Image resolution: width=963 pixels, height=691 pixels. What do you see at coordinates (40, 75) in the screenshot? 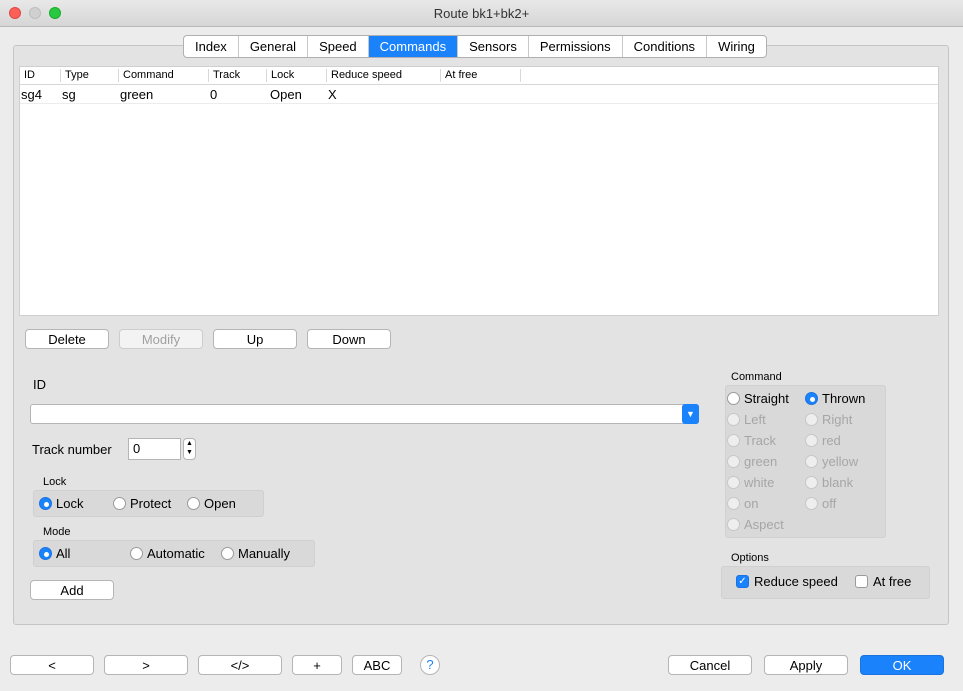
I see `column-header-id: ID` at bounding box center [40, 75].